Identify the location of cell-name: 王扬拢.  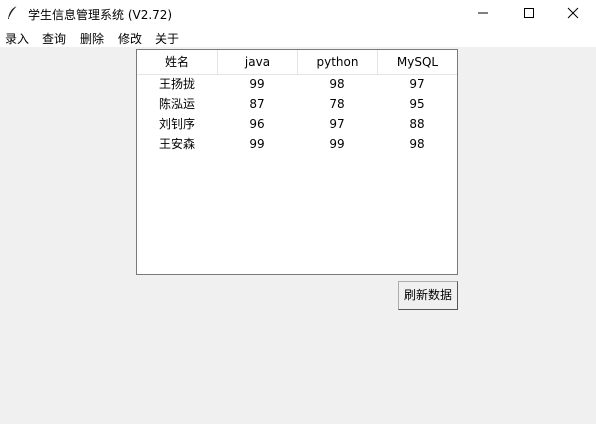
(176, 84).